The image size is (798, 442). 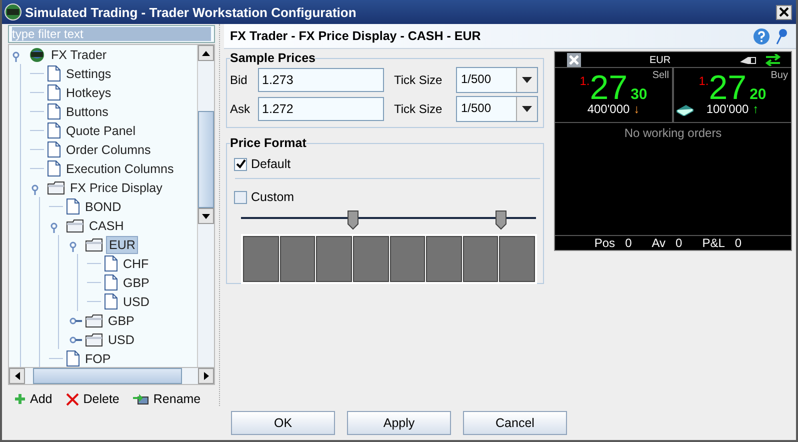 I want to click on tree-item: CASH, so click(x=106, y=226).